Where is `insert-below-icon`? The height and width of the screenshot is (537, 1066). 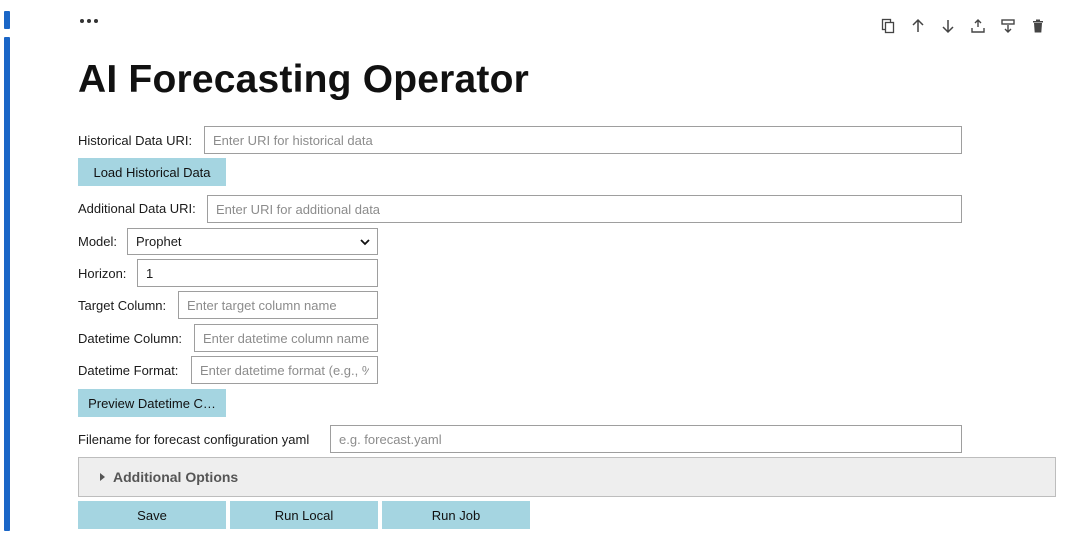 insert-below-icon is located at coordinates (1008, 26).